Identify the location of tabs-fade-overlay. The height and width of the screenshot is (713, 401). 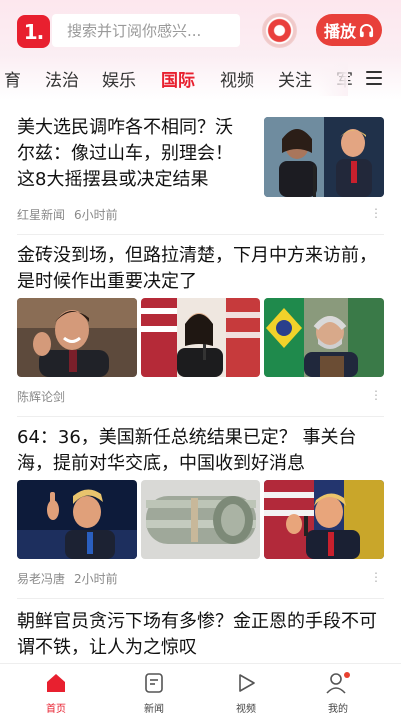
(333, 79).